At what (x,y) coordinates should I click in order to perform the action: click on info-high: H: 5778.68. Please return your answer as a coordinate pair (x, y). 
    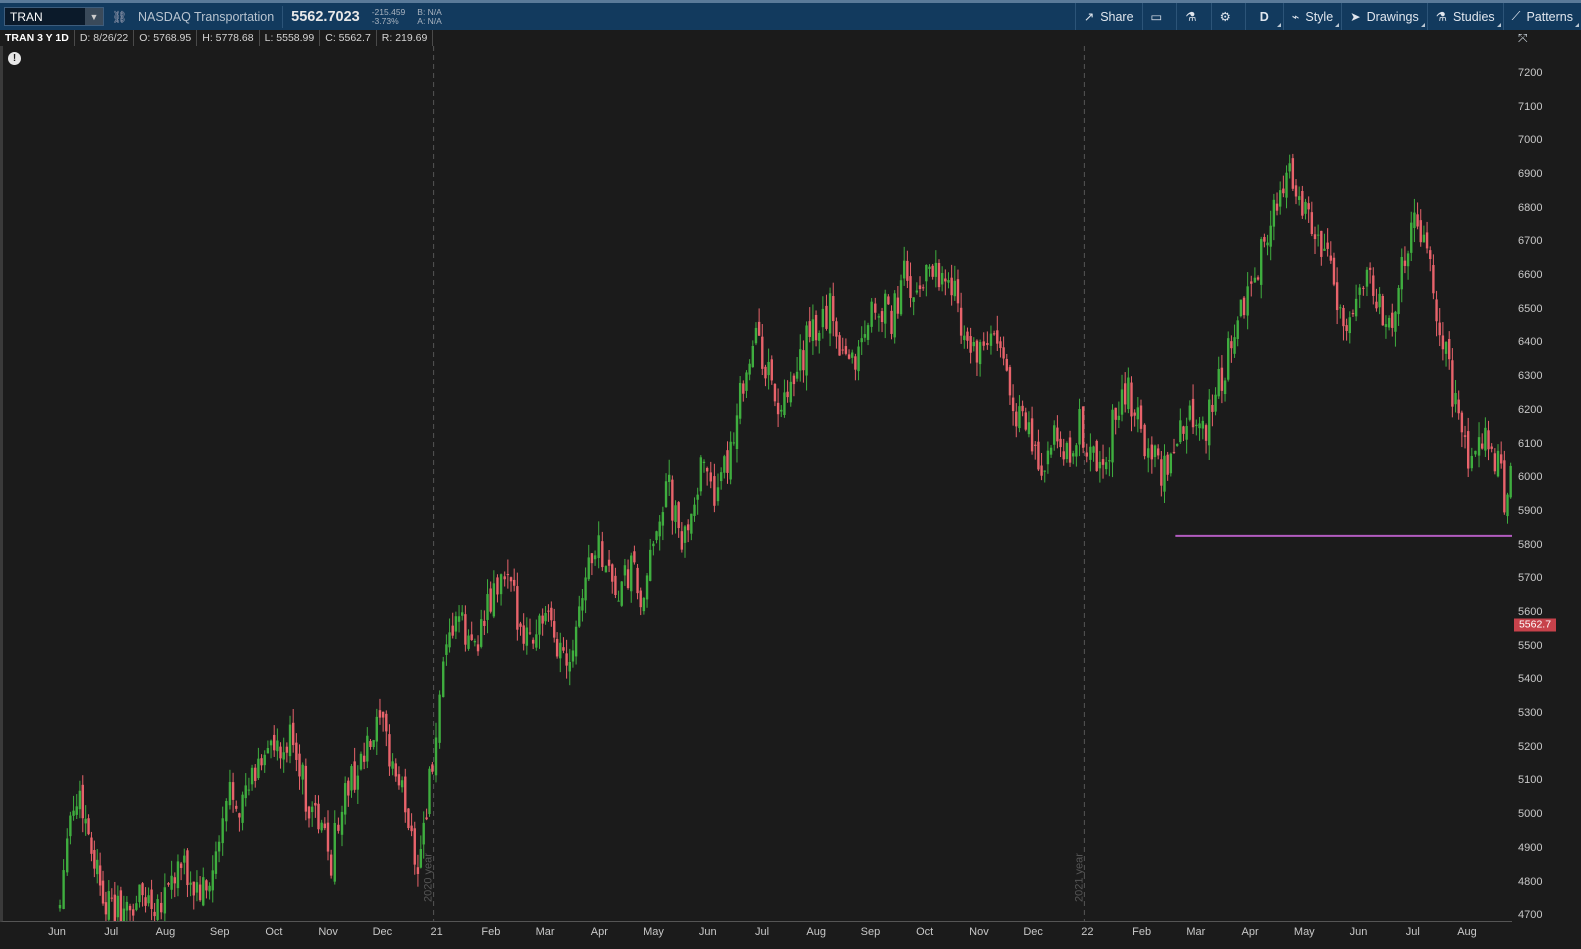
    Looking at the image, I should click on (228, 38).